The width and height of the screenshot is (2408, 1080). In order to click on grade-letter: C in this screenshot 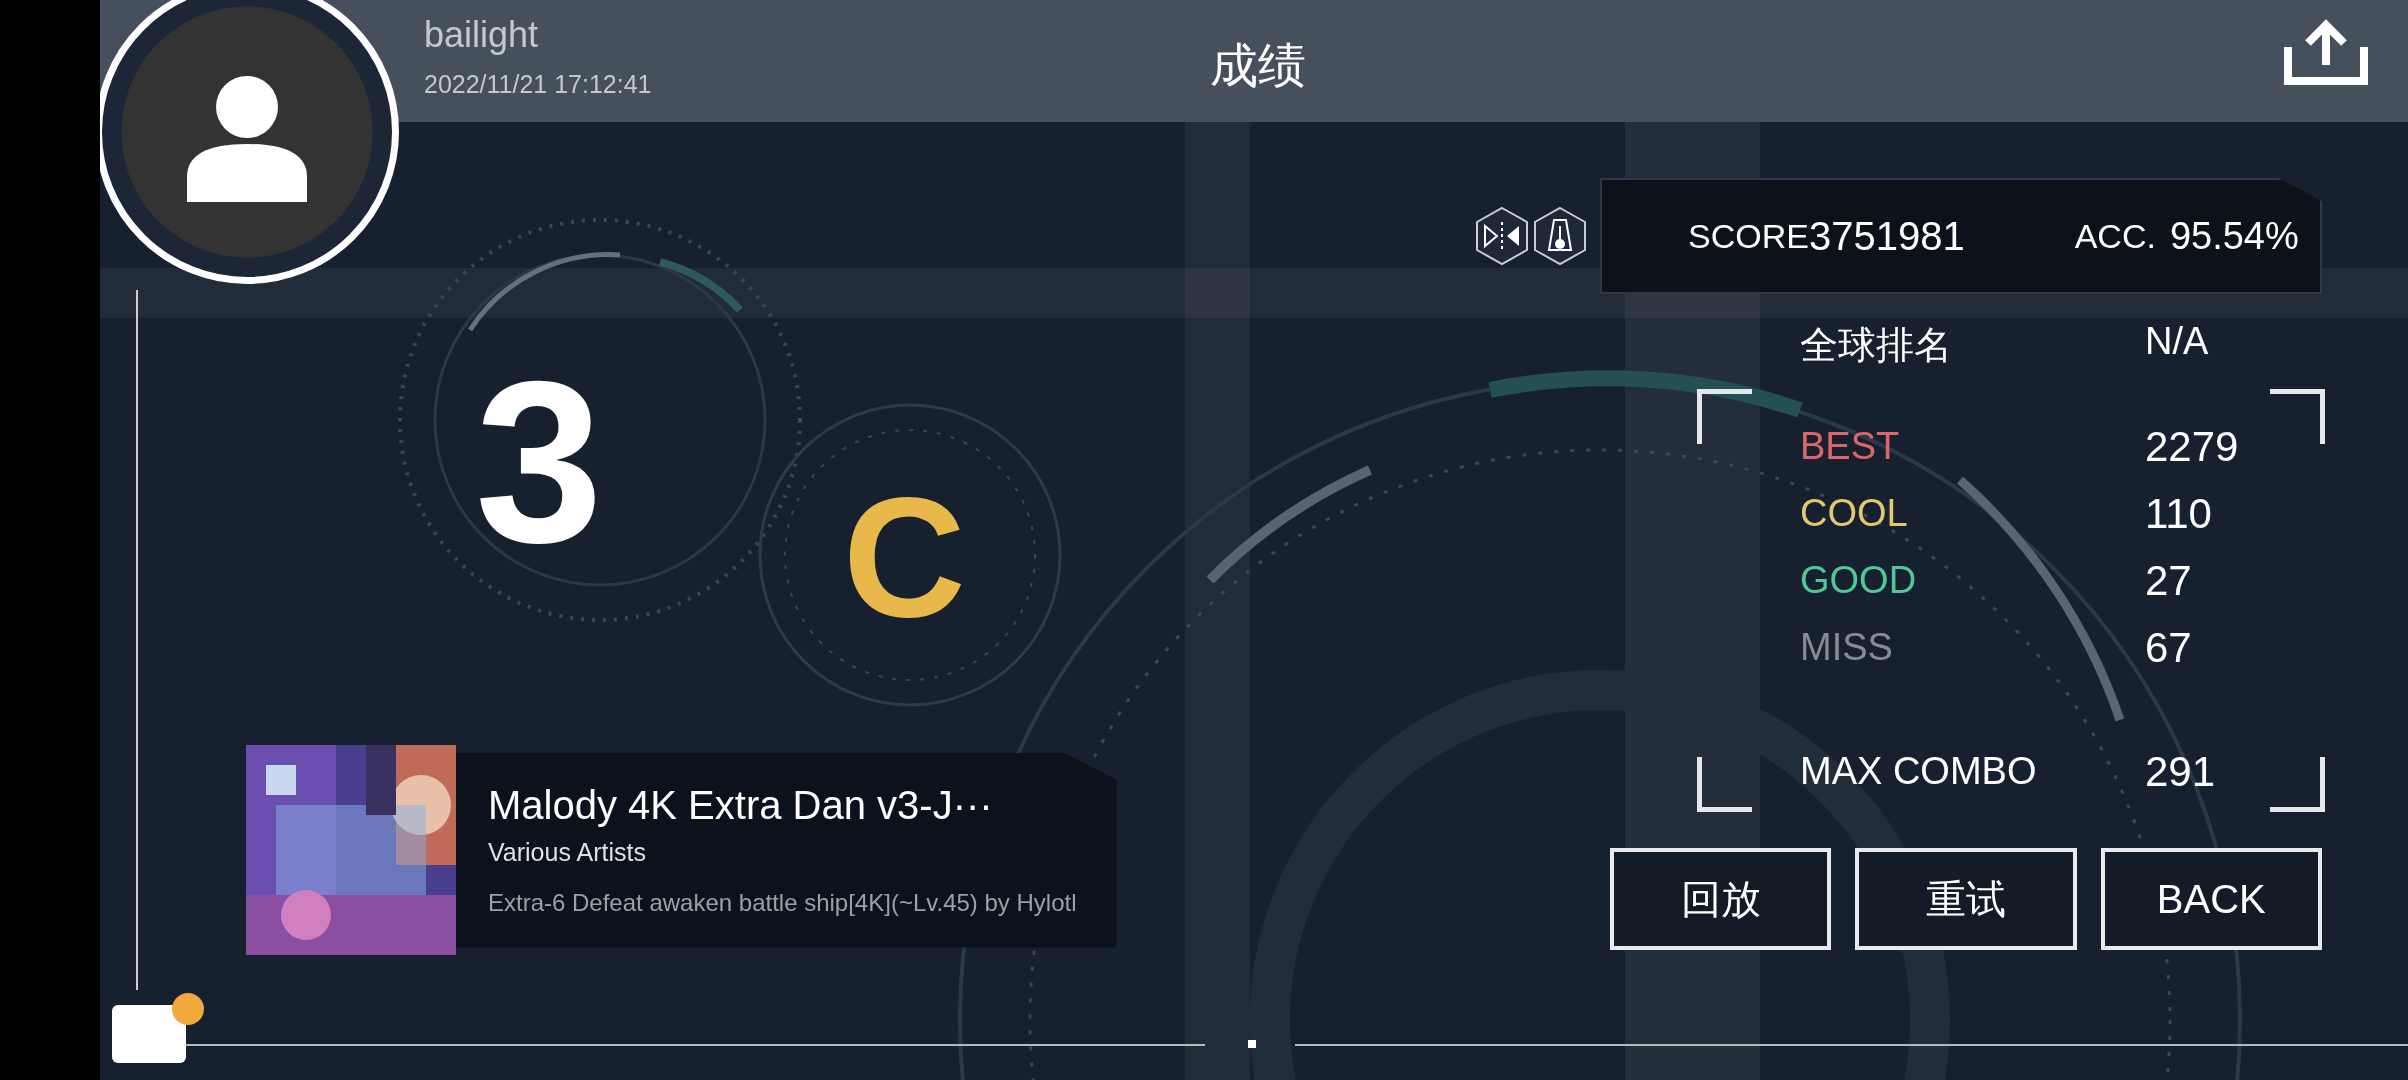, I will do `click(904, 557)`.